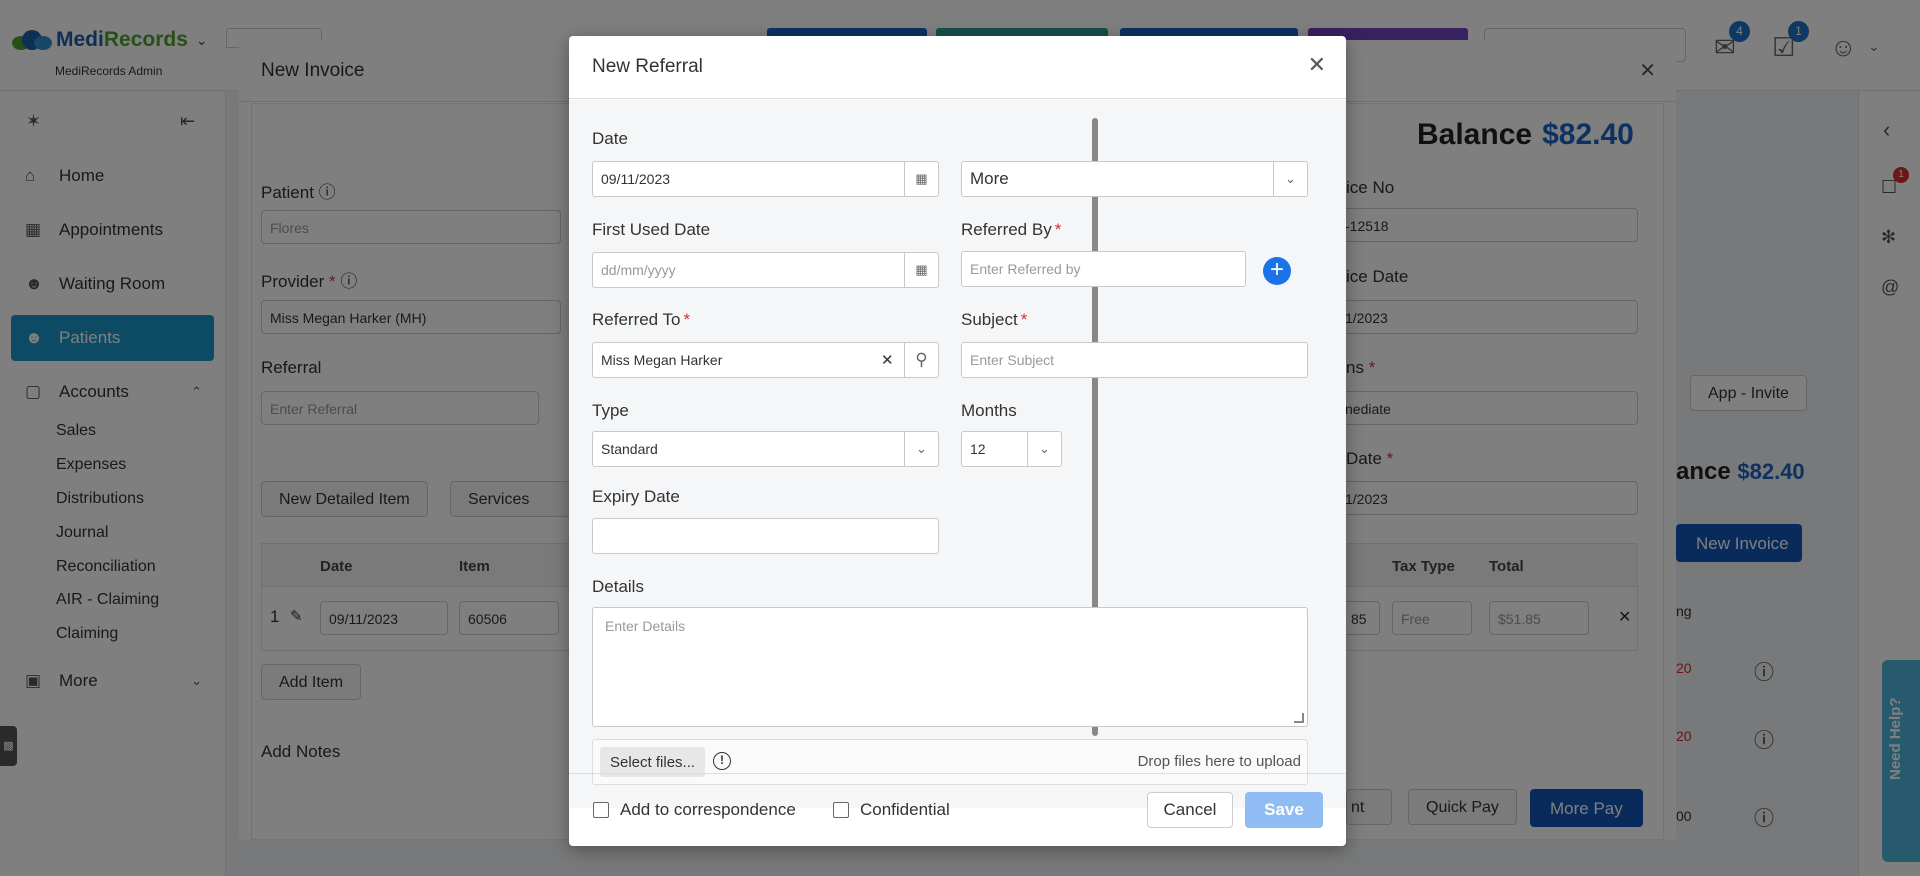  Describe the element at coordinates (978, 449) in the screenshot. I see `months-value: 12` at that location.